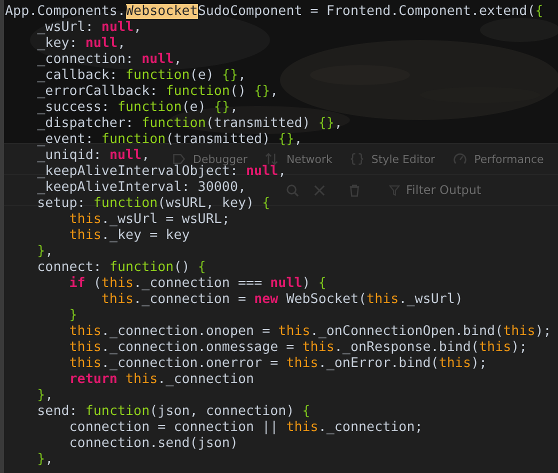 This screenshot has height=473, width=558. What do you see at coordinates (460, 159) in the screenshot?
I see `gauge-icon` at bounding box center [460, 159].